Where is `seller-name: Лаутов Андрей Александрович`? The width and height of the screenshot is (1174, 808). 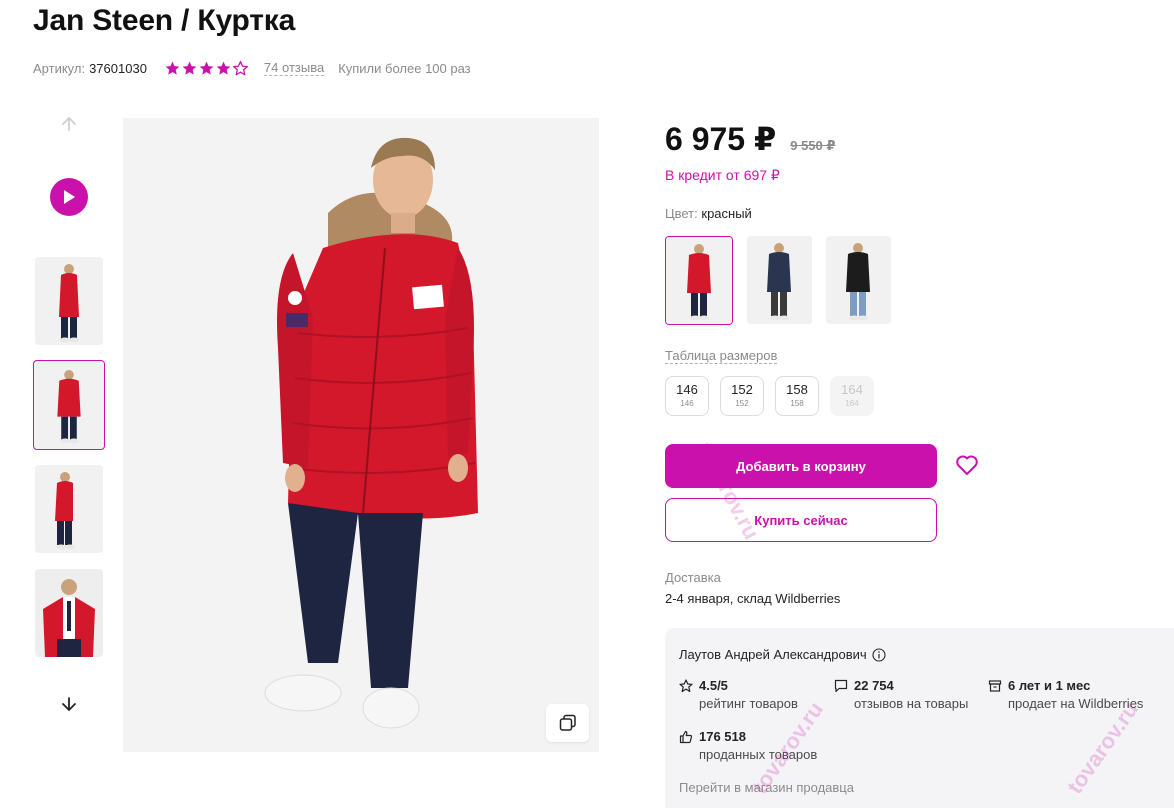 seller-name: Лаутов Андрей Александрович is located at coordinates (782, 654).